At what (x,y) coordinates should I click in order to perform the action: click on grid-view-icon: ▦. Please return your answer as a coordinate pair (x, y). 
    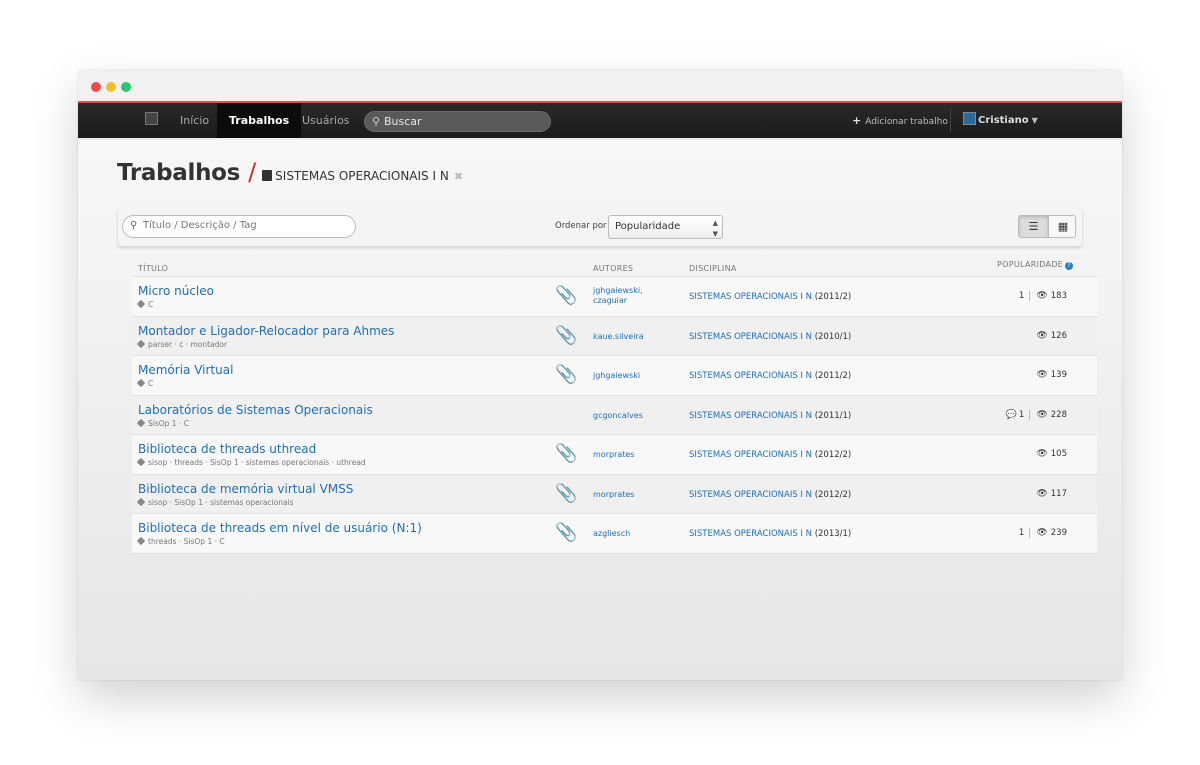
    Looking at the image, I should click on (1061, 226).